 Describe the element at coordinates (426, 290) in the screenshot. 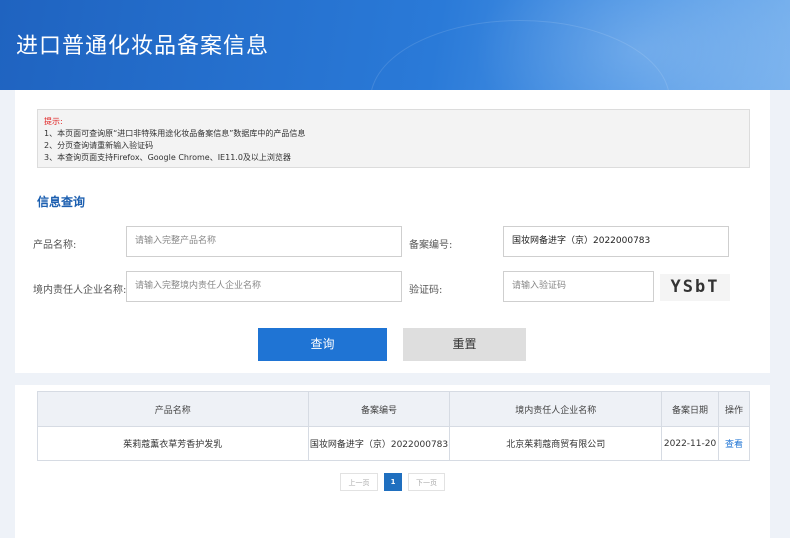

I see `captcha-label: 验证码:` at that location.